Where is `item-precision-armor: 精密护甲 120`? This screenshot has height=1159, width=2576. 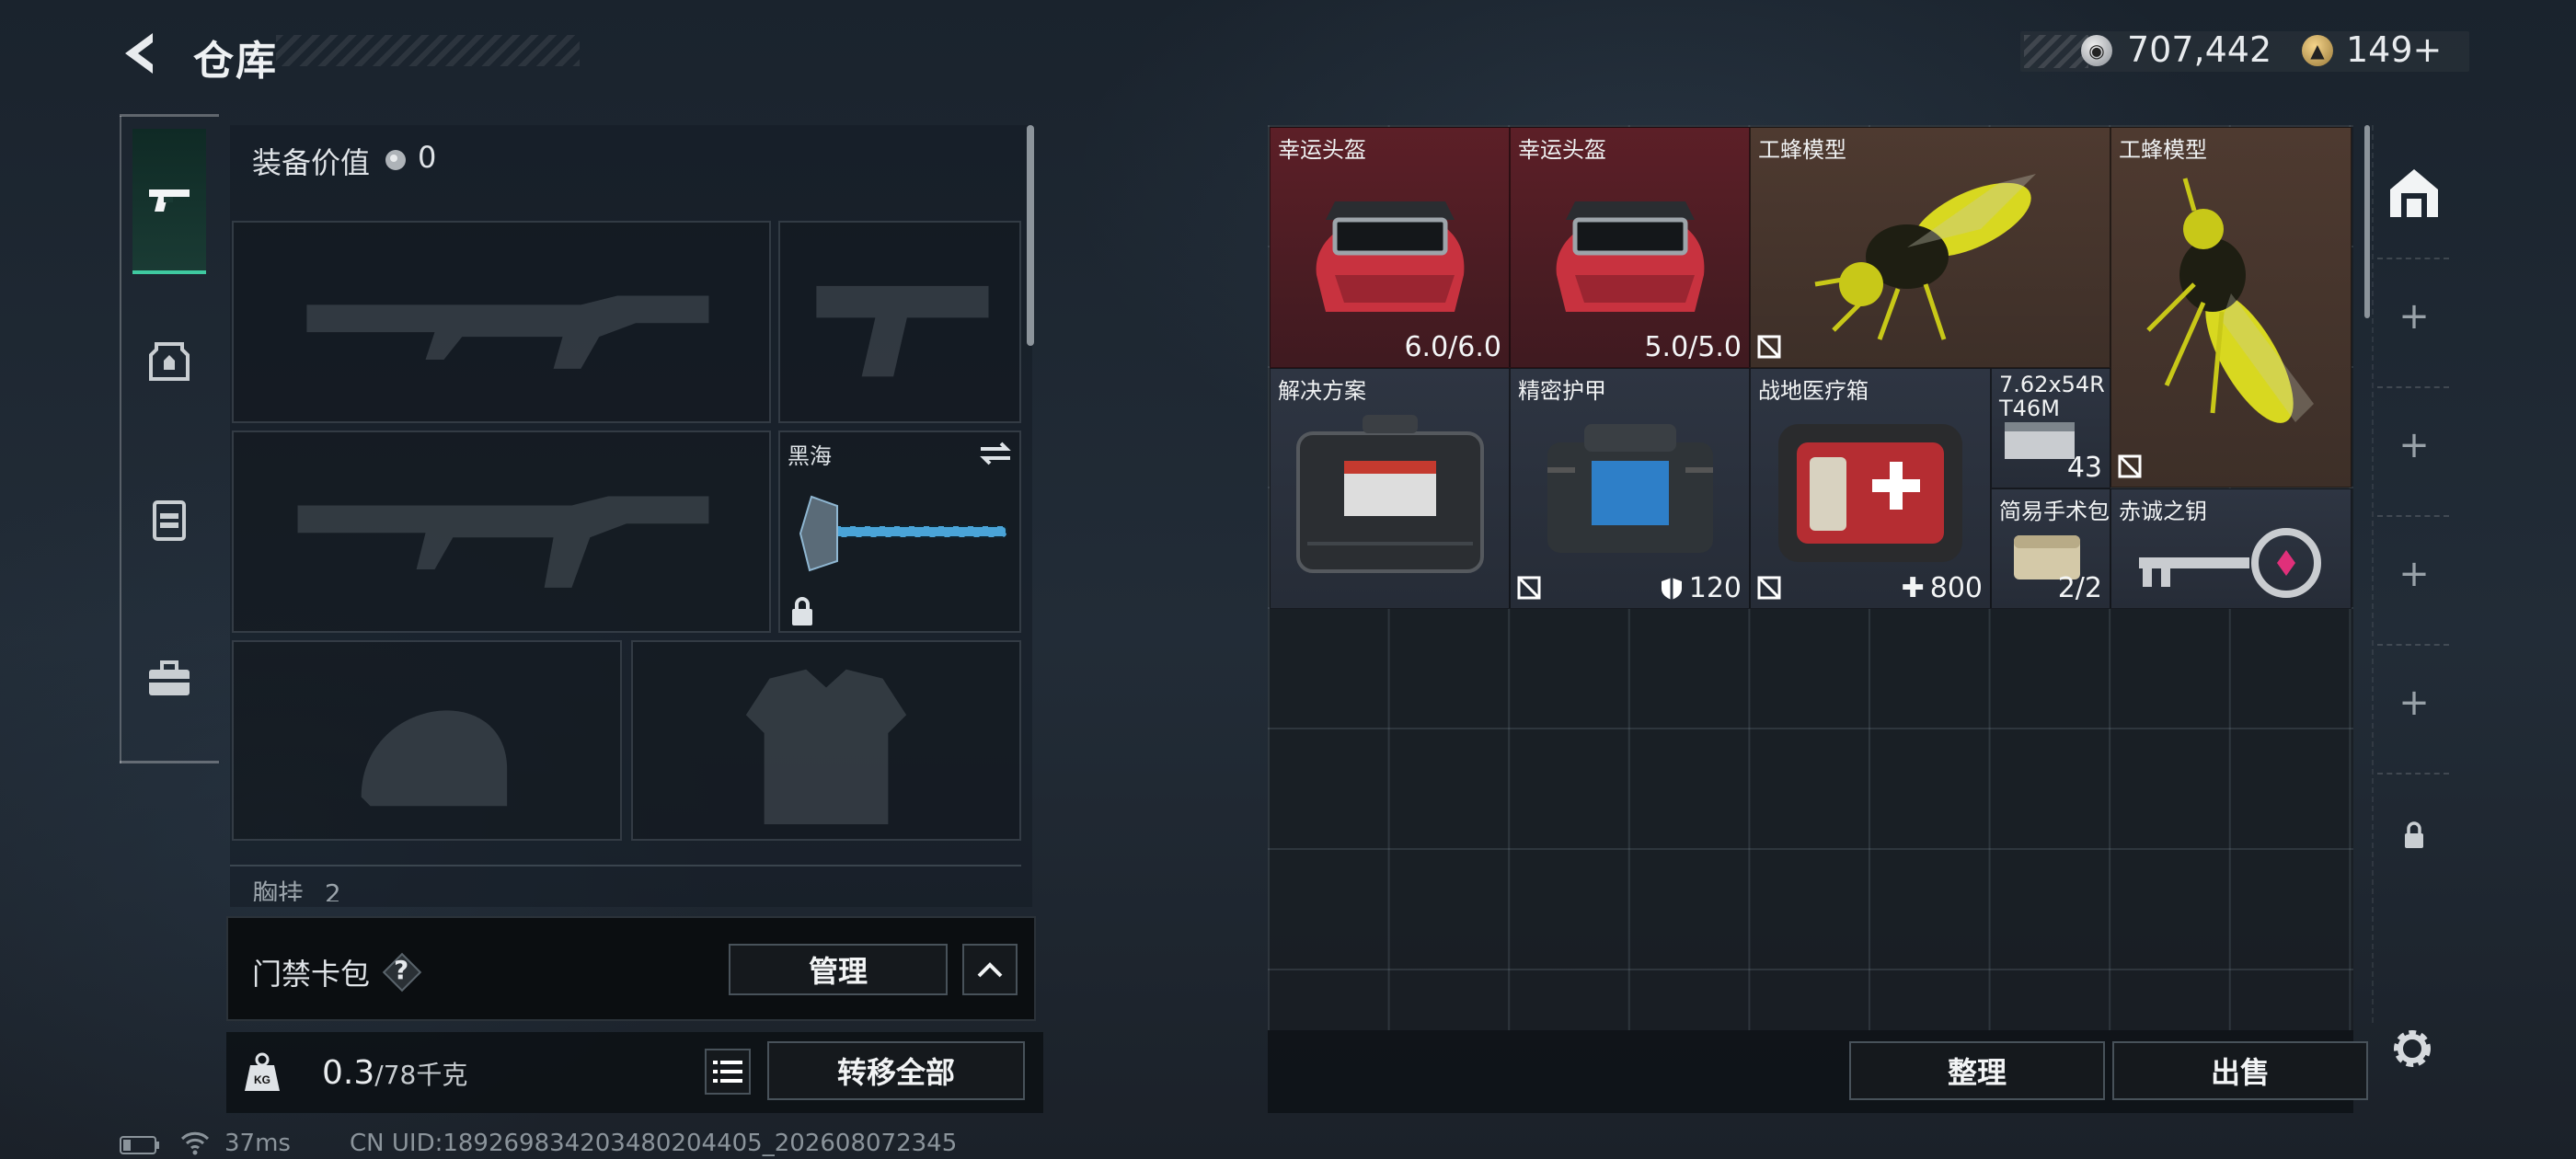 item-precision-armor: 精密护甲 120 is located at coordinates (1630, 488).